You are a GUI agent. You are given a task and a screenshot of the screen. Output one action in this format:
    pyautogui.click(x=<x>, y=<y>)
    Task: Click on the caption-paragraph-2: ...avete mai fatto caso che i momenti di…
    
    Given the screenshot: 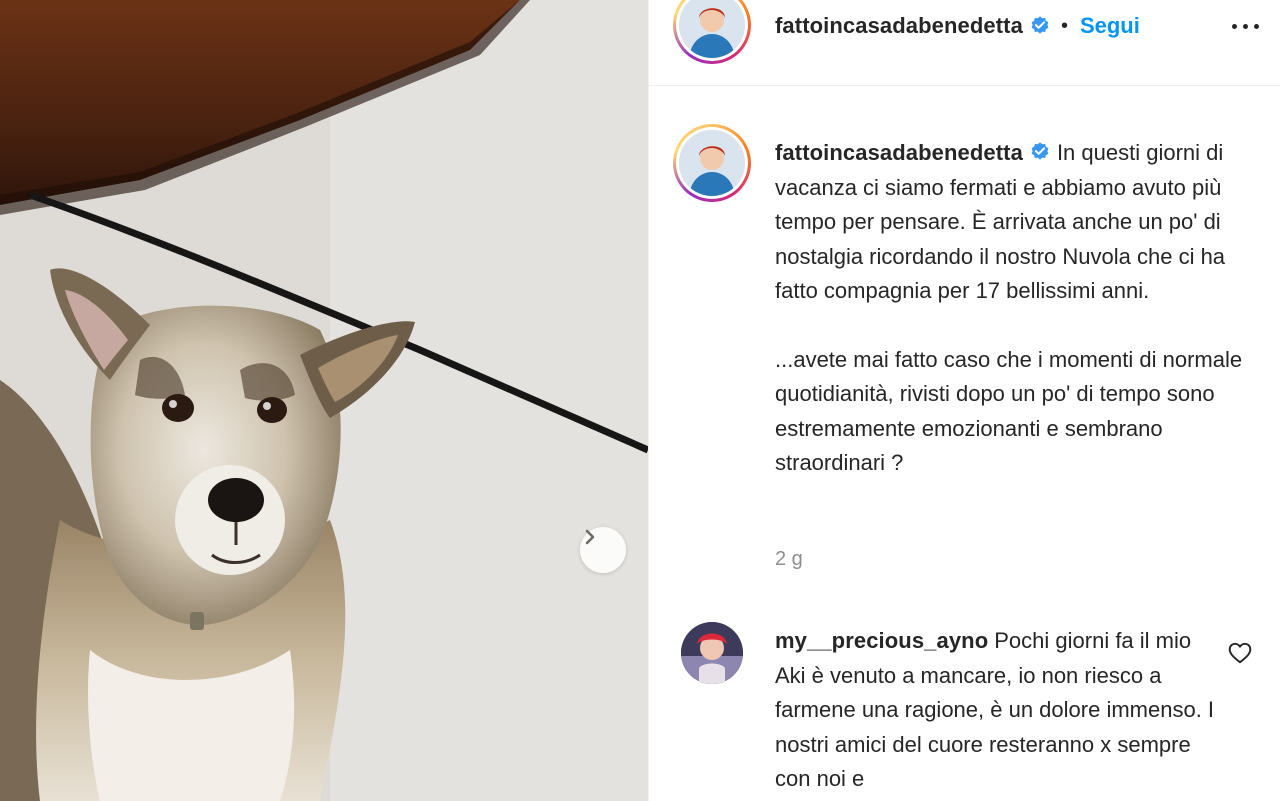 What is the action you would take?
    pyautogui.click(x=1009, y=411)
    